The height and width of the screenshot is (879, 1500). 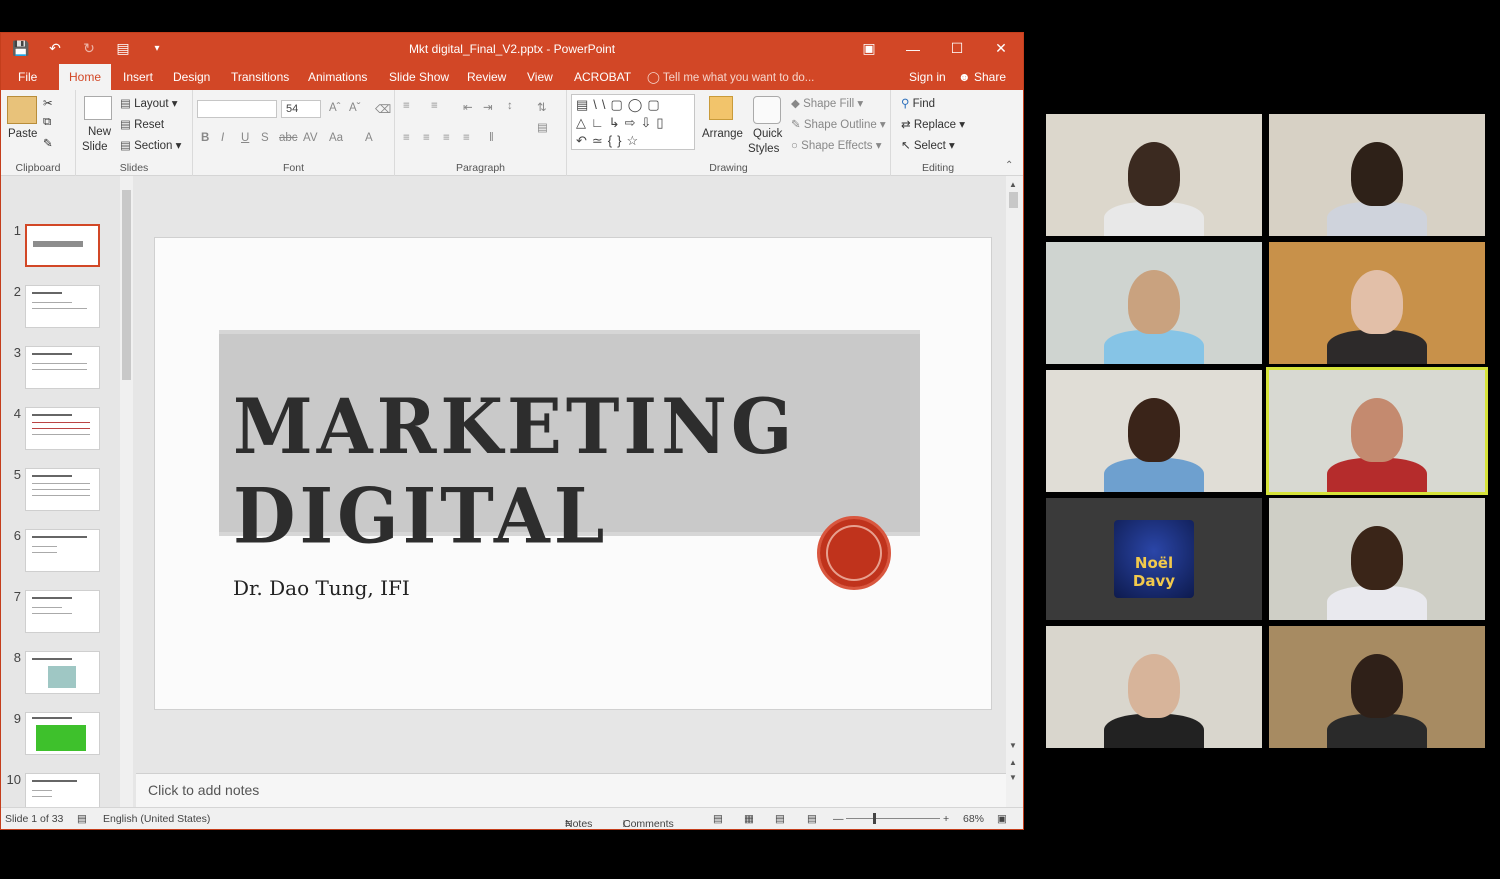 What do you see at coordinates (838, 819) in the screenshot?
I see `zoom-out-icon: —` at bounding box center [838, 819].